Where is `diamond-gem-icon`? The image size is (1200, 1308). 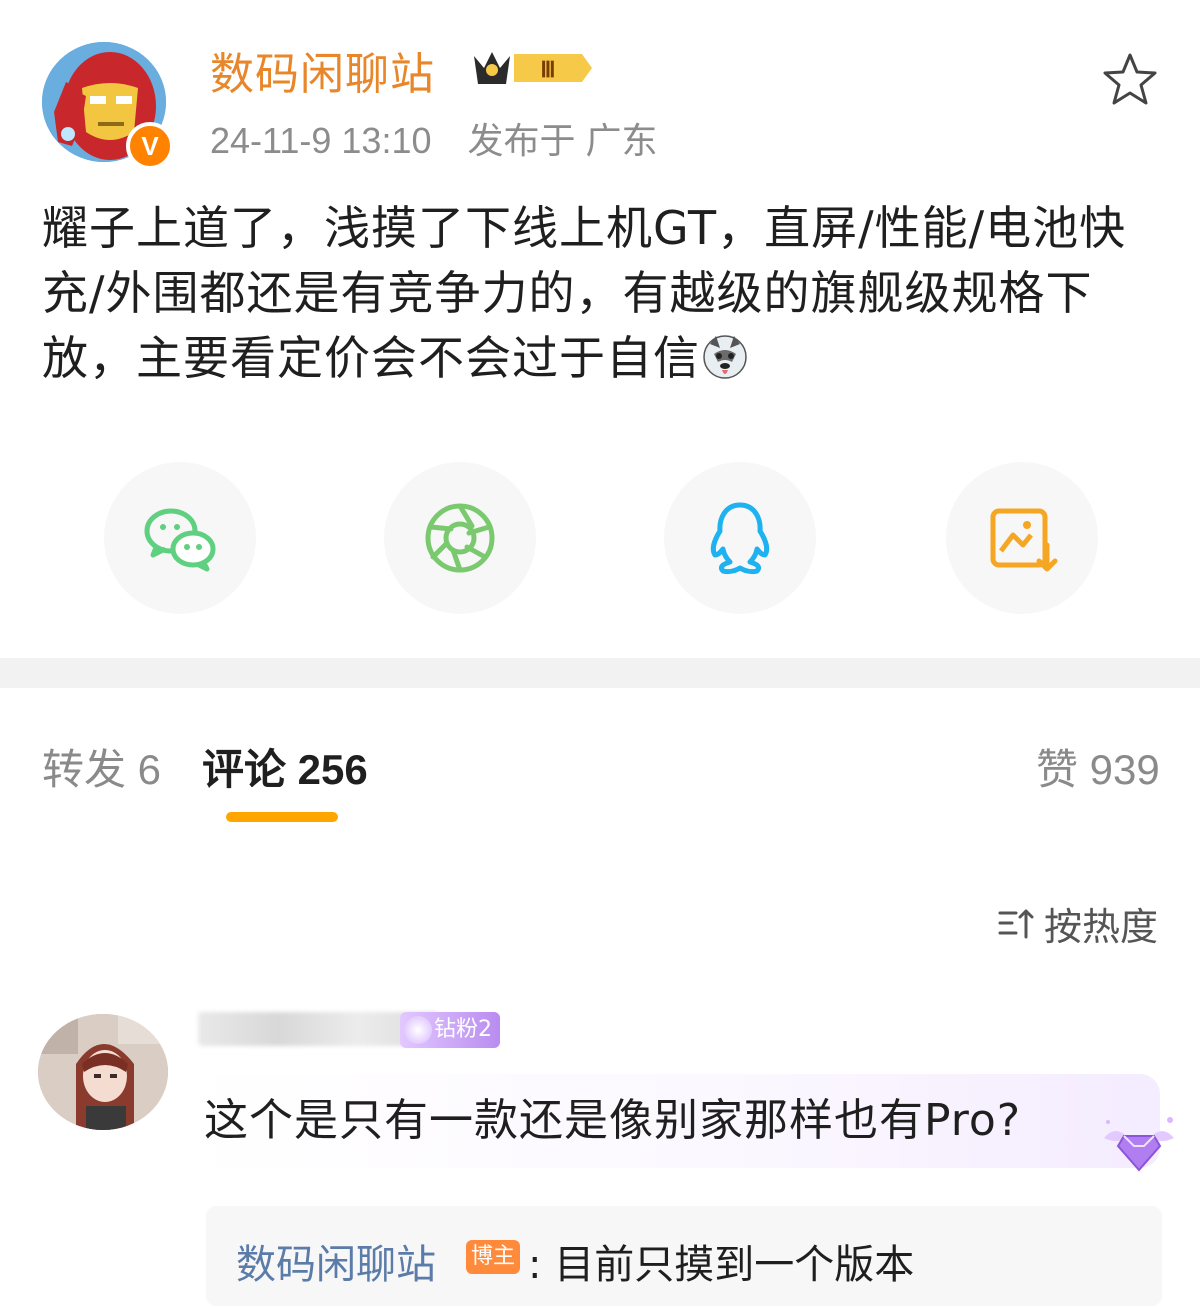 diamond-gem-icon is located at coordinates (418, 1030).